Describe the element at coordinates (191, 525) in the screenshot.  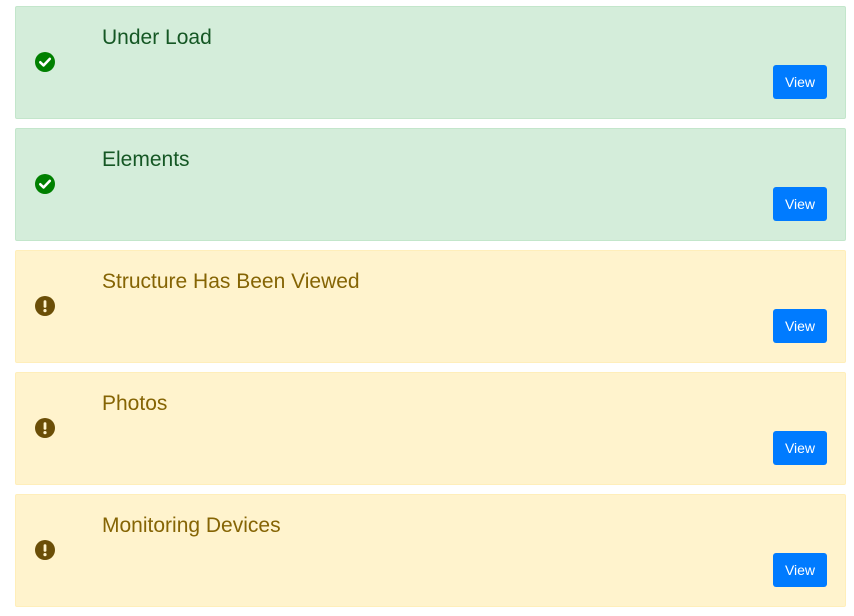
I see `item-title: Monitoring Devices` at that location.